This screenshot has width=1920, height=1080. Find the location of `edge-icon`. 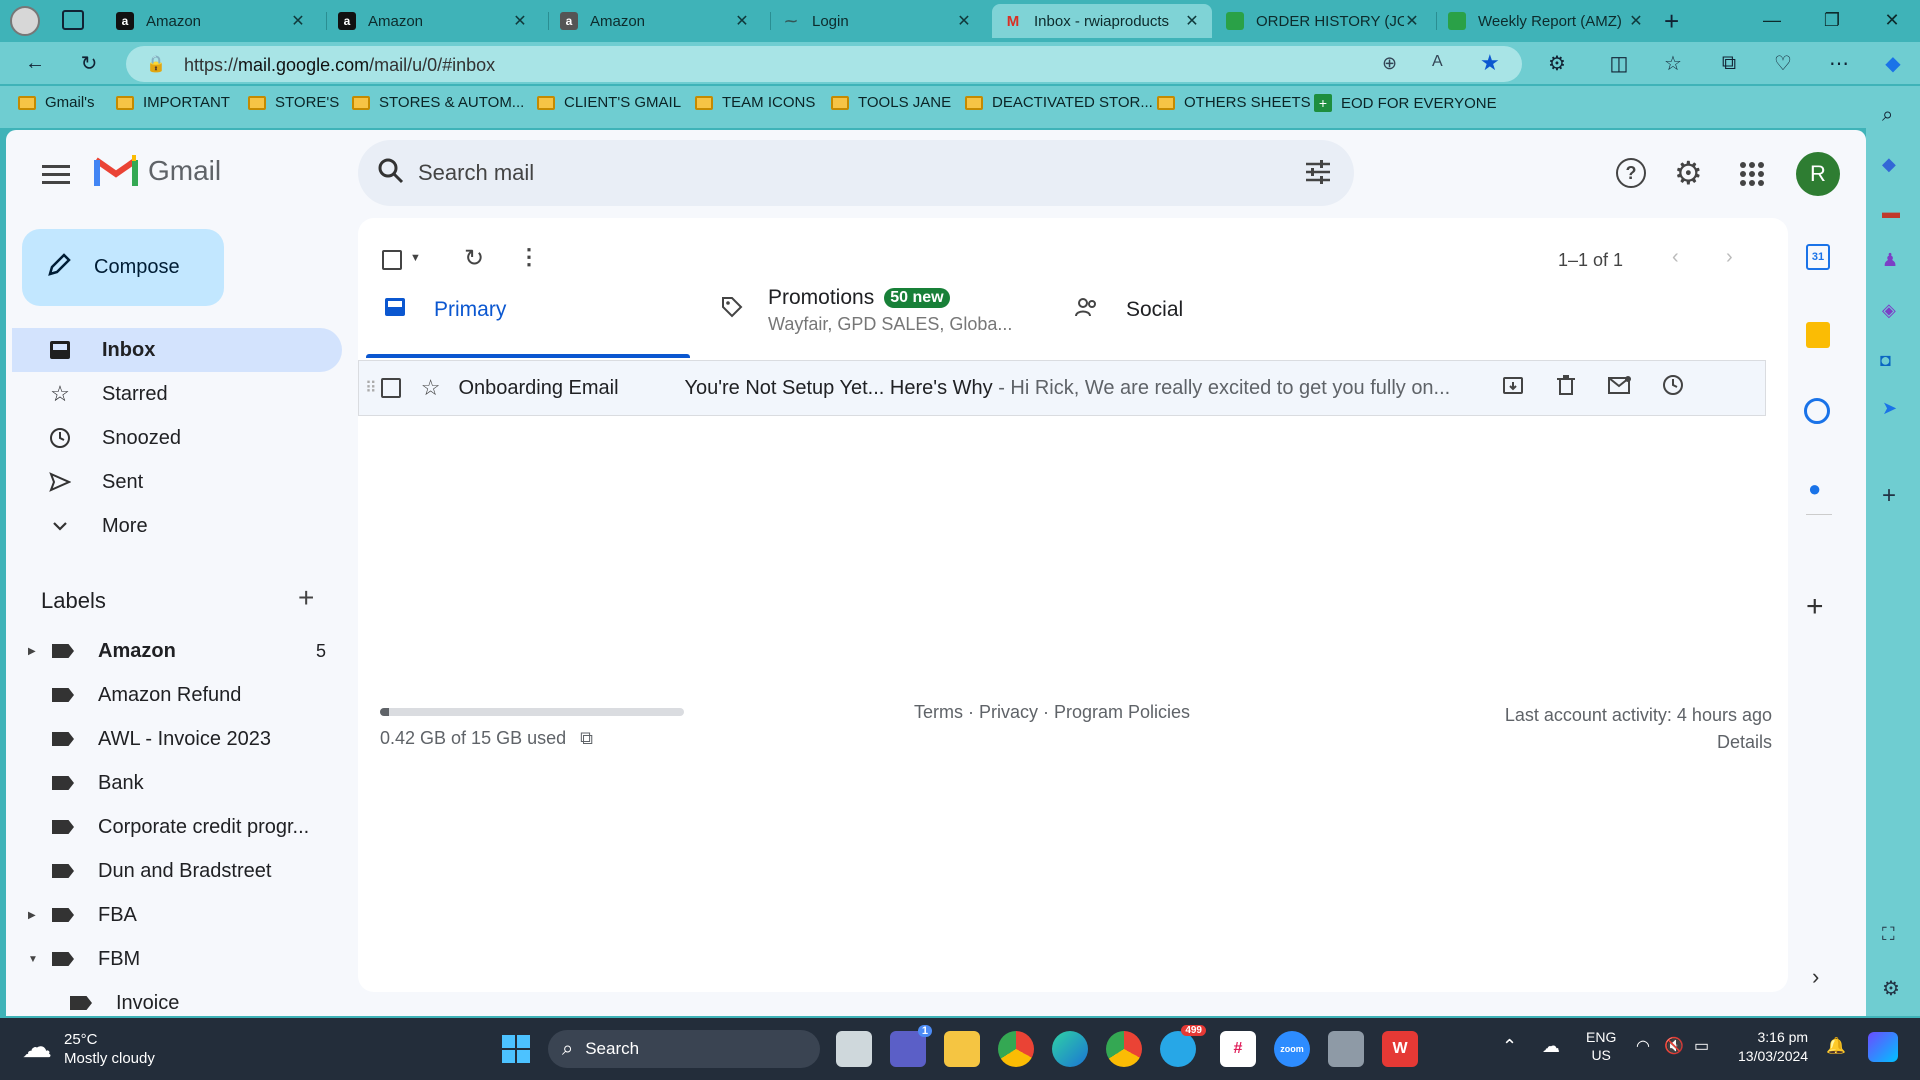

edge-icon is located at coordinates (1070, 1049).